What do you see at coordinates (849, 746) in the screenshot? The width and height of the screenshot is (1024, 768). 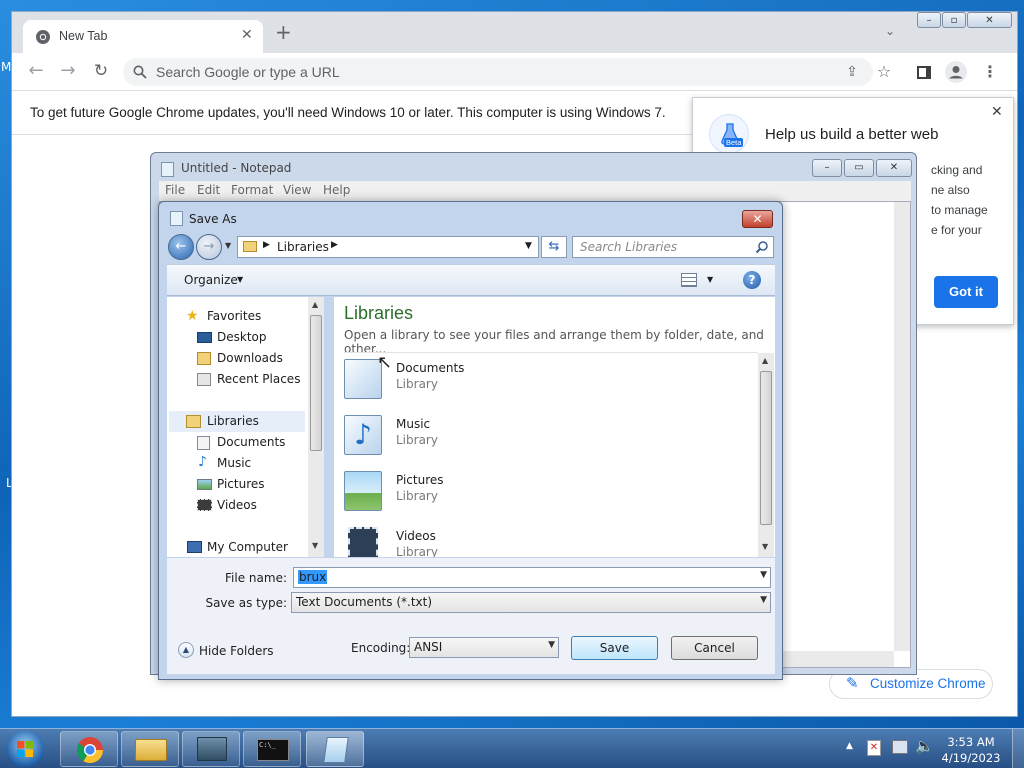 I see `show-hidden-icons-icon: ▲` at bounding box center [849, 746].